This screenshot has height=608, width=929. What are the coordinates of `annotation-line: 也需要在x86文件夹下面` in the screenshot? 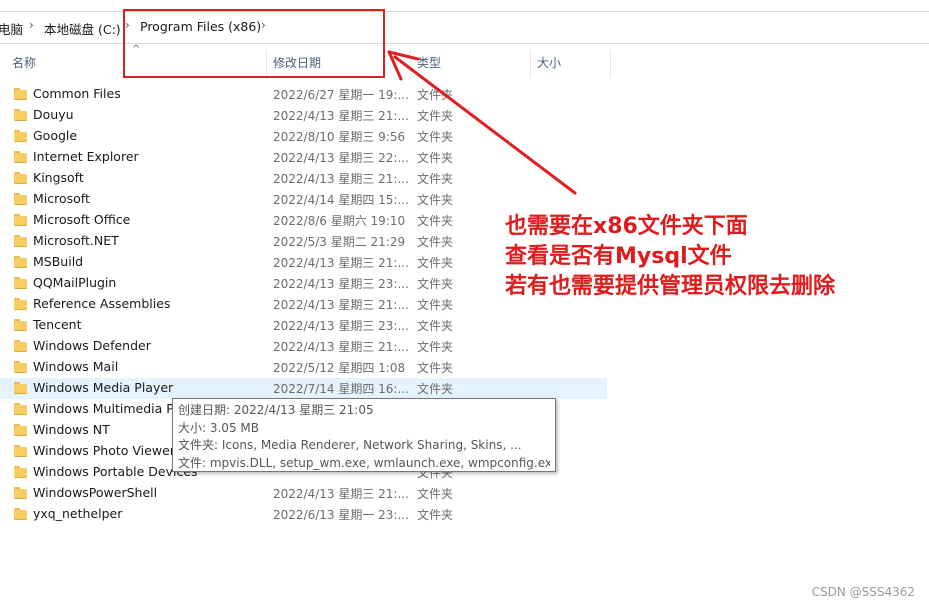 It's located at (626, 226).